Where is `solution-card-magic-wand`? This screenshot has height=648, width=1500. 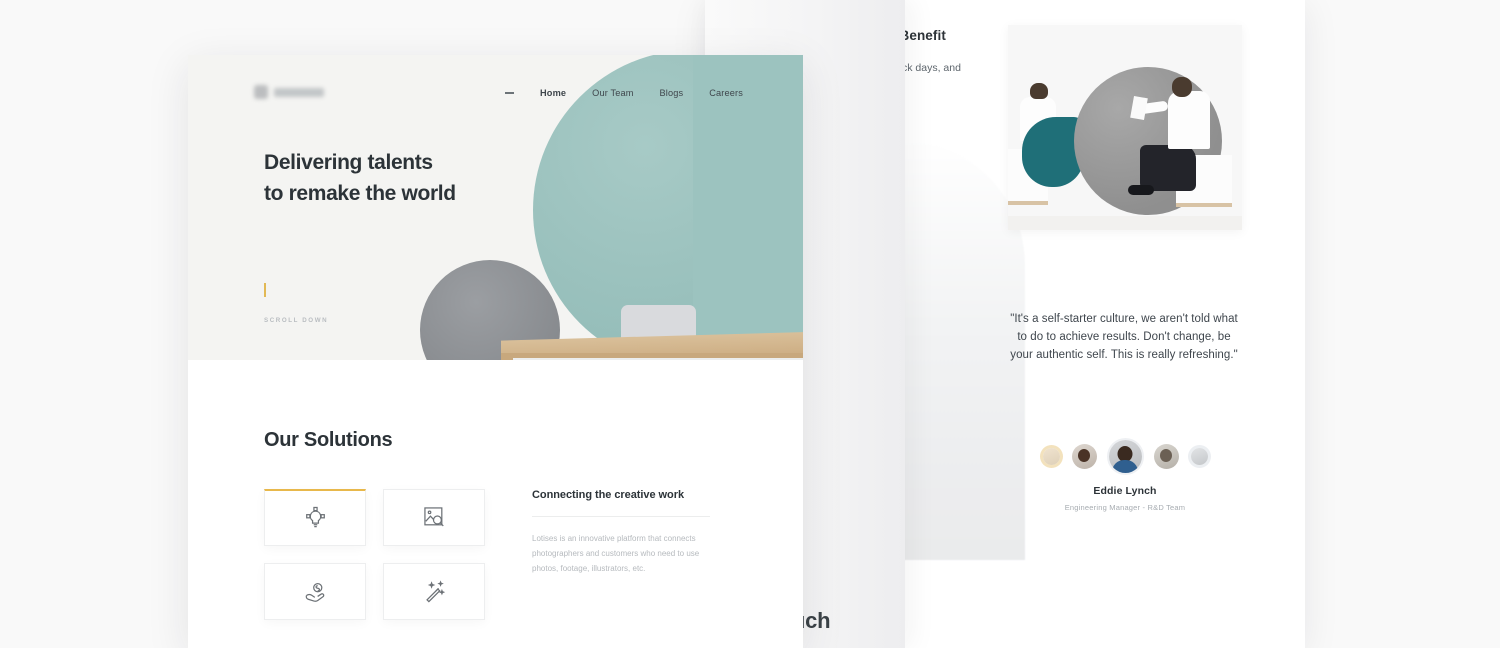
solution-card-magic-wand is located at coordinates (434, 591).